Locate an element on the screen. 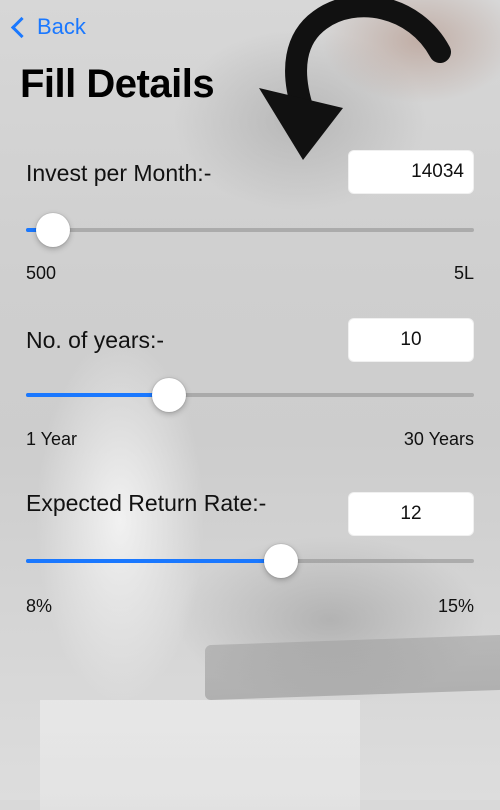  chevron-left-icon is located at coordinates (21, 27).